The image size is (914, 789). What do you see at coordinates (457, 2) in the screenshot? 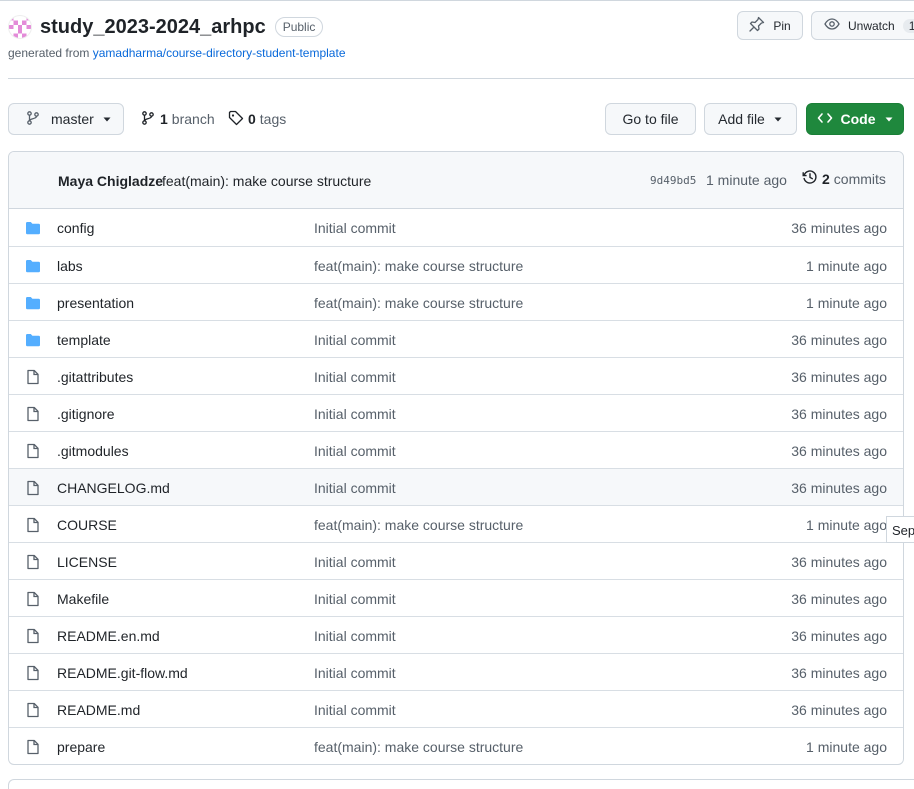
I see `top-border` at bounding box center [457, 2].